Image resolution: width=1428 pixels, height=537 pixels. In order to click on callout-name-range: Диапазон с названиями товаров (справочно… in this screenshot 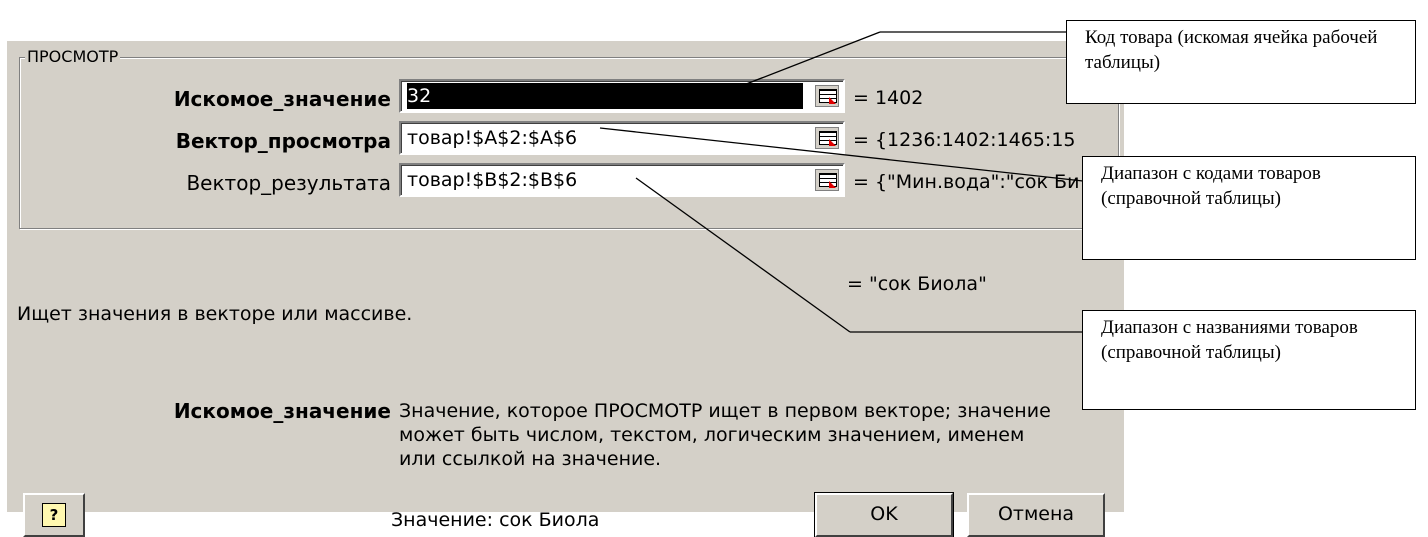, I will do `click(1249, 360)`.